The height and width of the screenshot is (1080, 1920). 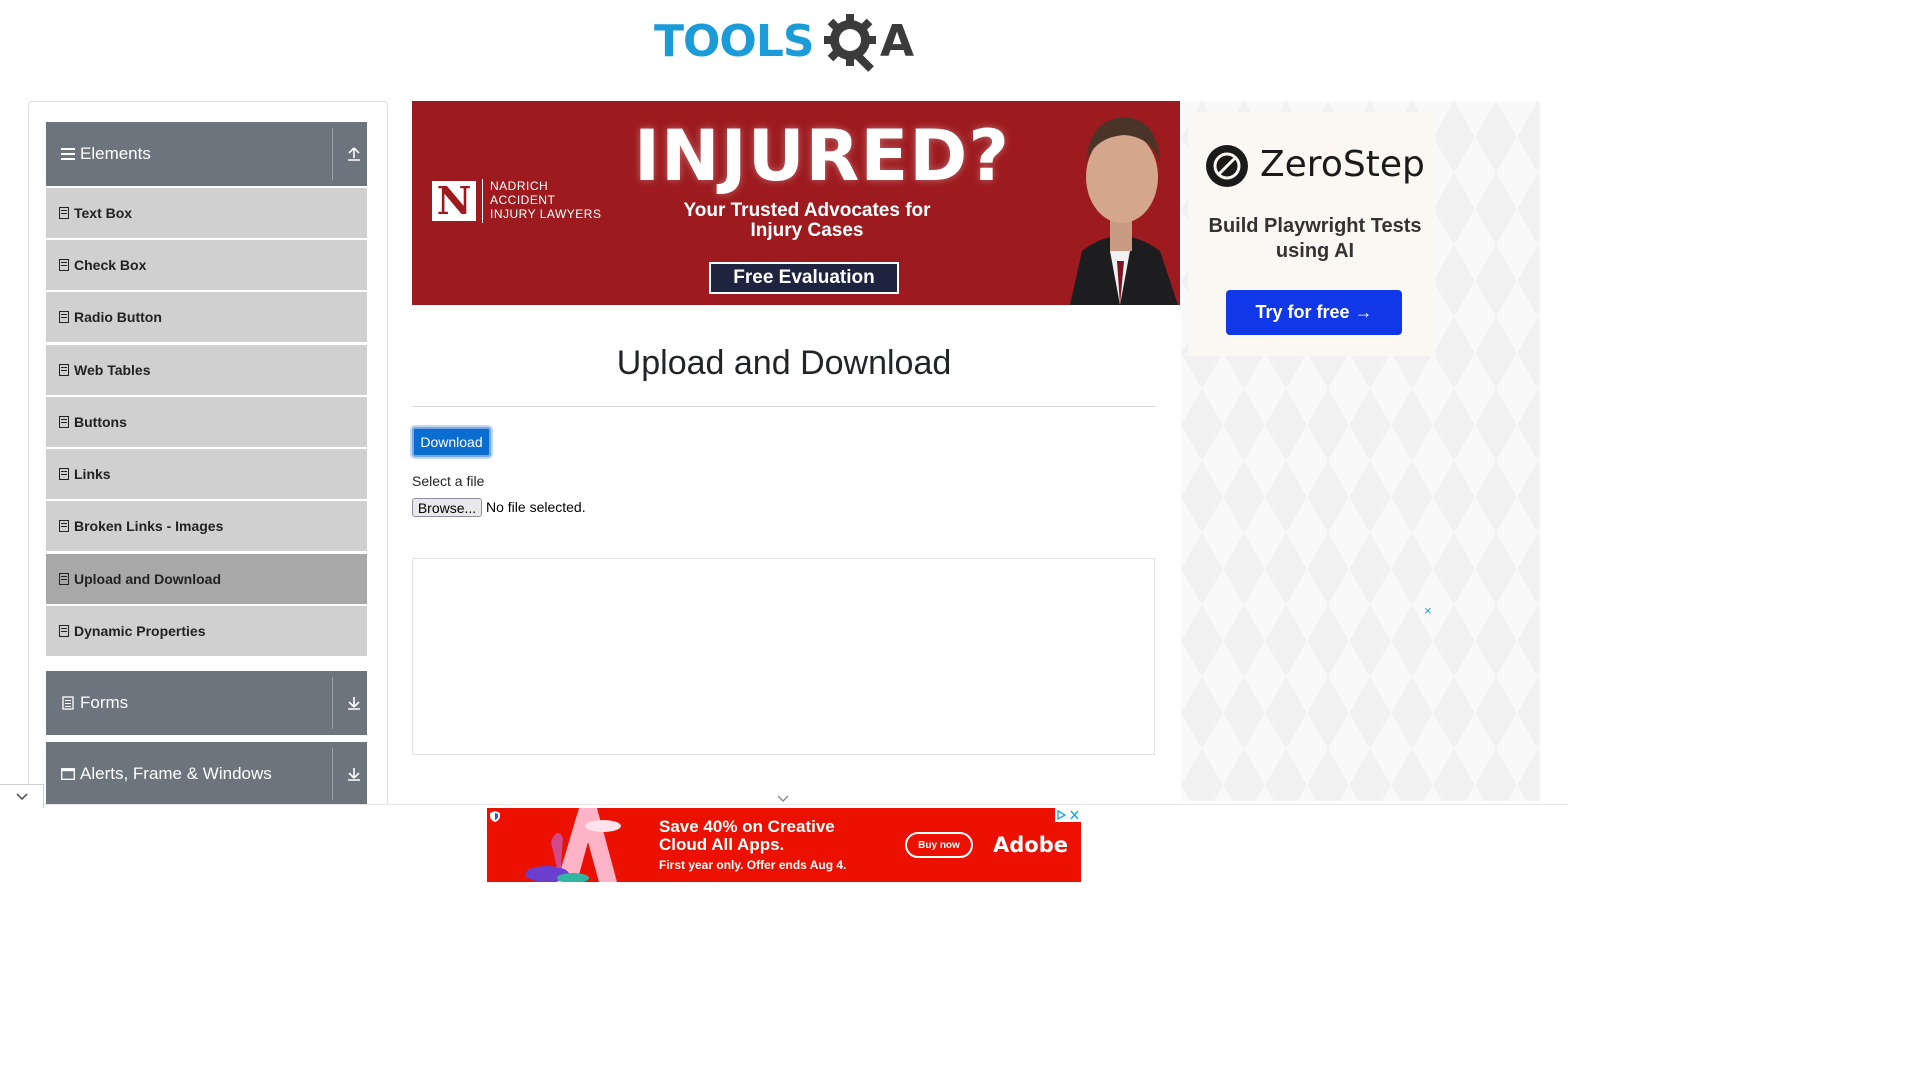 I want to click on firm-name: NADRICH ACCIDENT INJURY LAWYERS, so click(x=546, y=200).